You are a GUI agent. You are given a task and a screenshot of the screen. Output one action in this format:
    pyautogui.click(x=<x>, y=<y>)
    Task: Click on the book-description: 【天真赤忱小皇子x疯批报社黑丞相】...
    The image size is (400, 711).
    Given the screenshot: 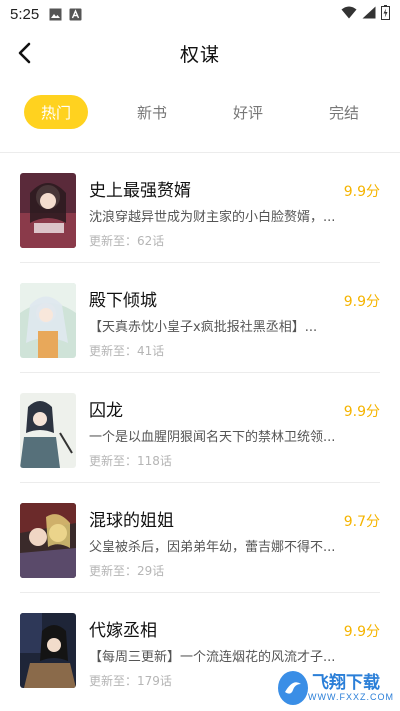 What is the action you would take?
    pyautogui.click(x=203, y=327)
    